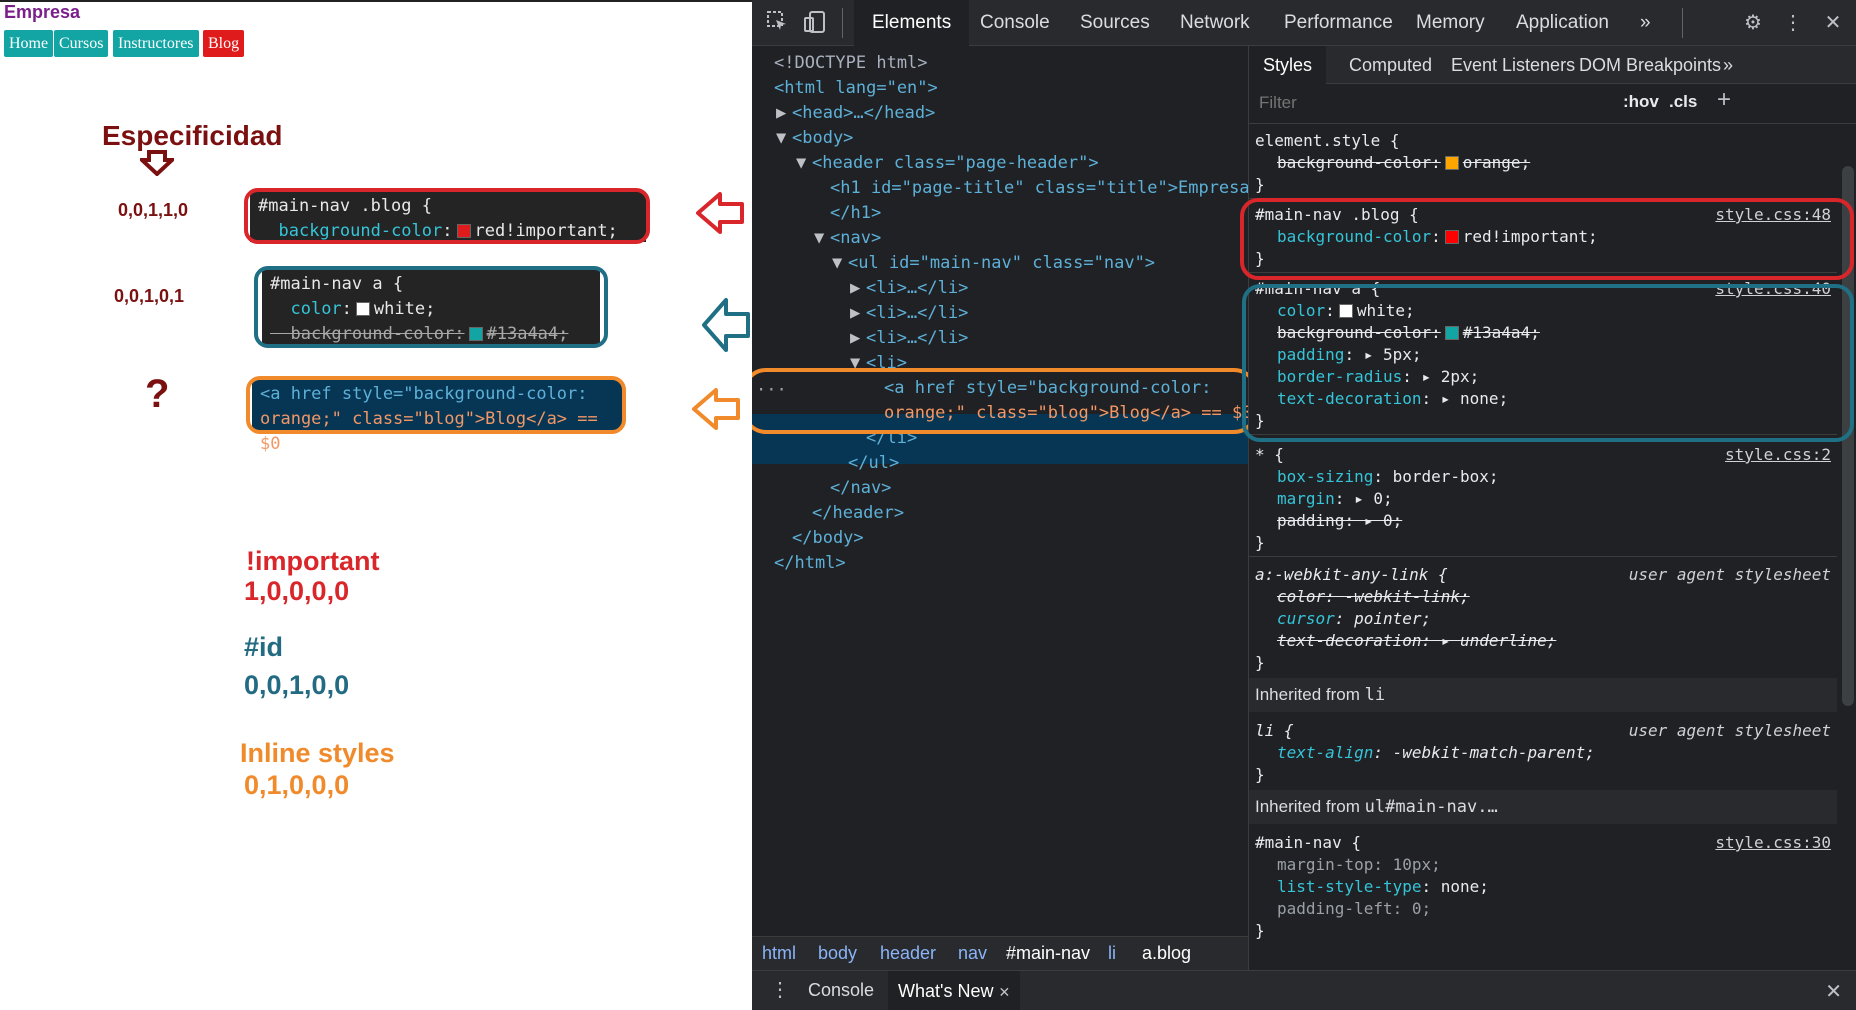 This screenshot has width=1856, height=1010. What do you see at coordinates (1403, 163) in the screenshot?
I see `rule-declaration: background-color: orange;` at bounding box center [1403, 163].